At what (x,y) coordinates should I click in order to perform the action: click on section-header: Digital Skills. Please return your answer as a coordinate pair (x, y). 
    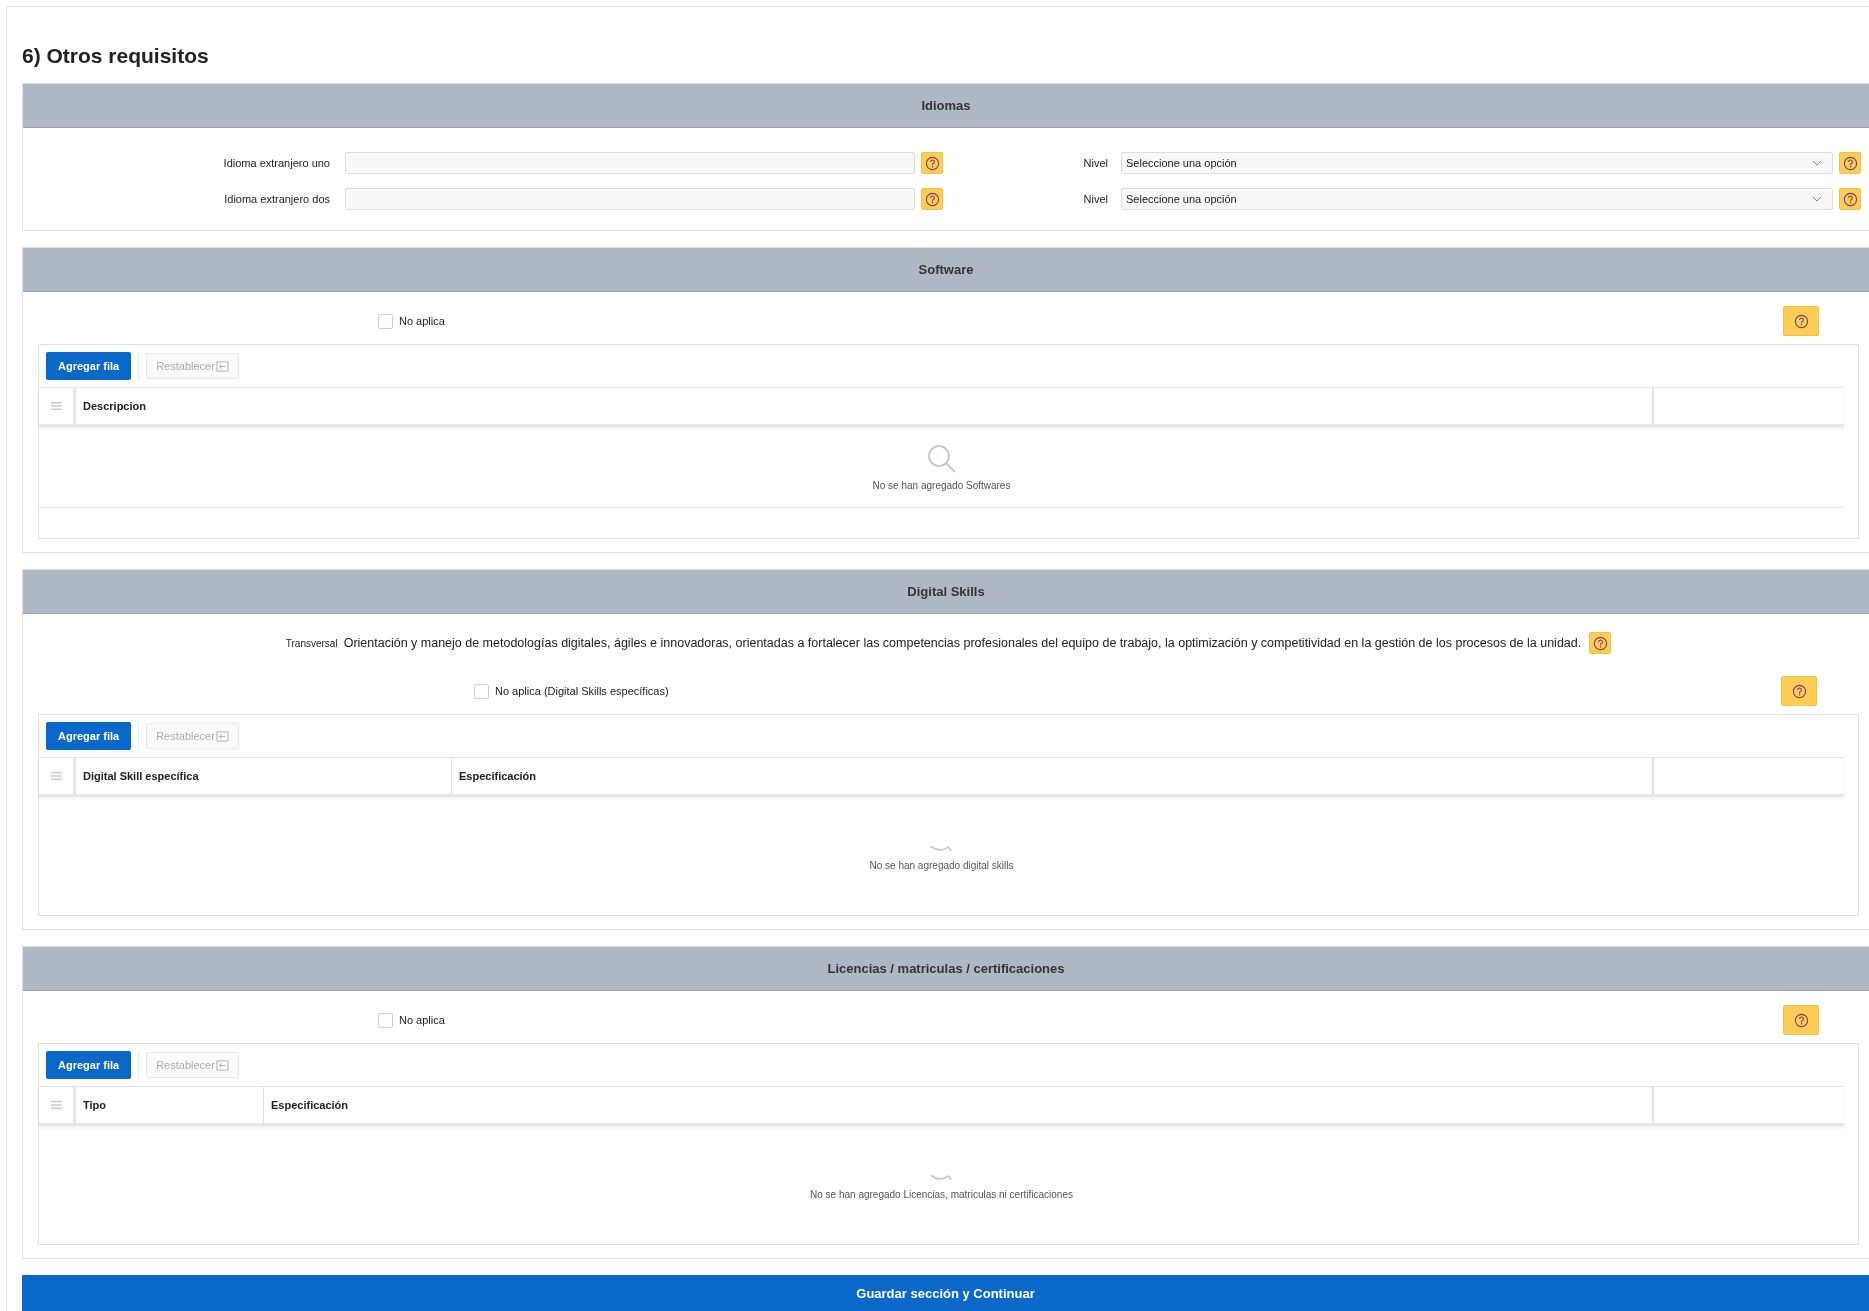
    Looking at the image, I should click on (946, 592).